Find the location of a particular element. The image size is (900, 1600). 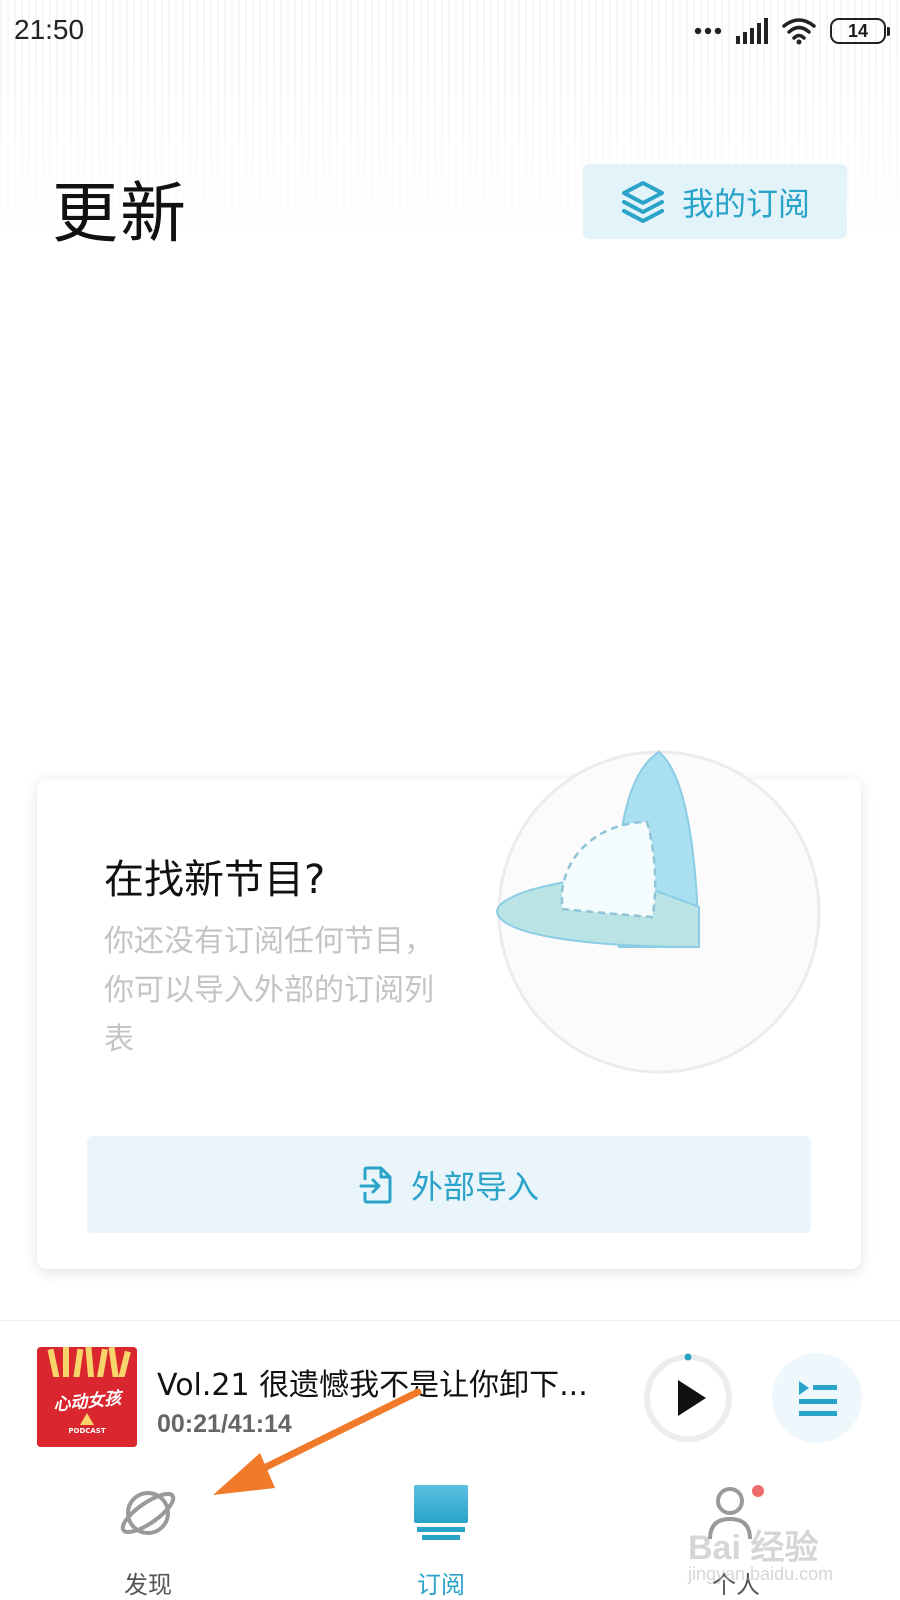

player-divider is located at coordinates (450, 1320).